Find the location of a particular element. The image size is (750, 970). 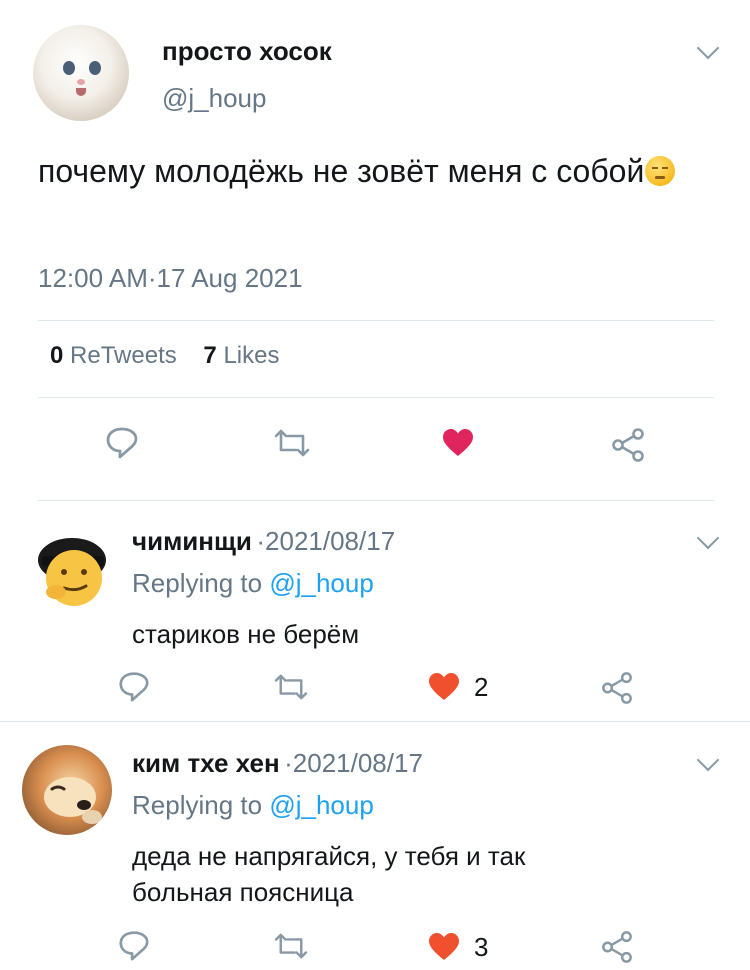

cat-eye-right is located at coordinates (95, 68).